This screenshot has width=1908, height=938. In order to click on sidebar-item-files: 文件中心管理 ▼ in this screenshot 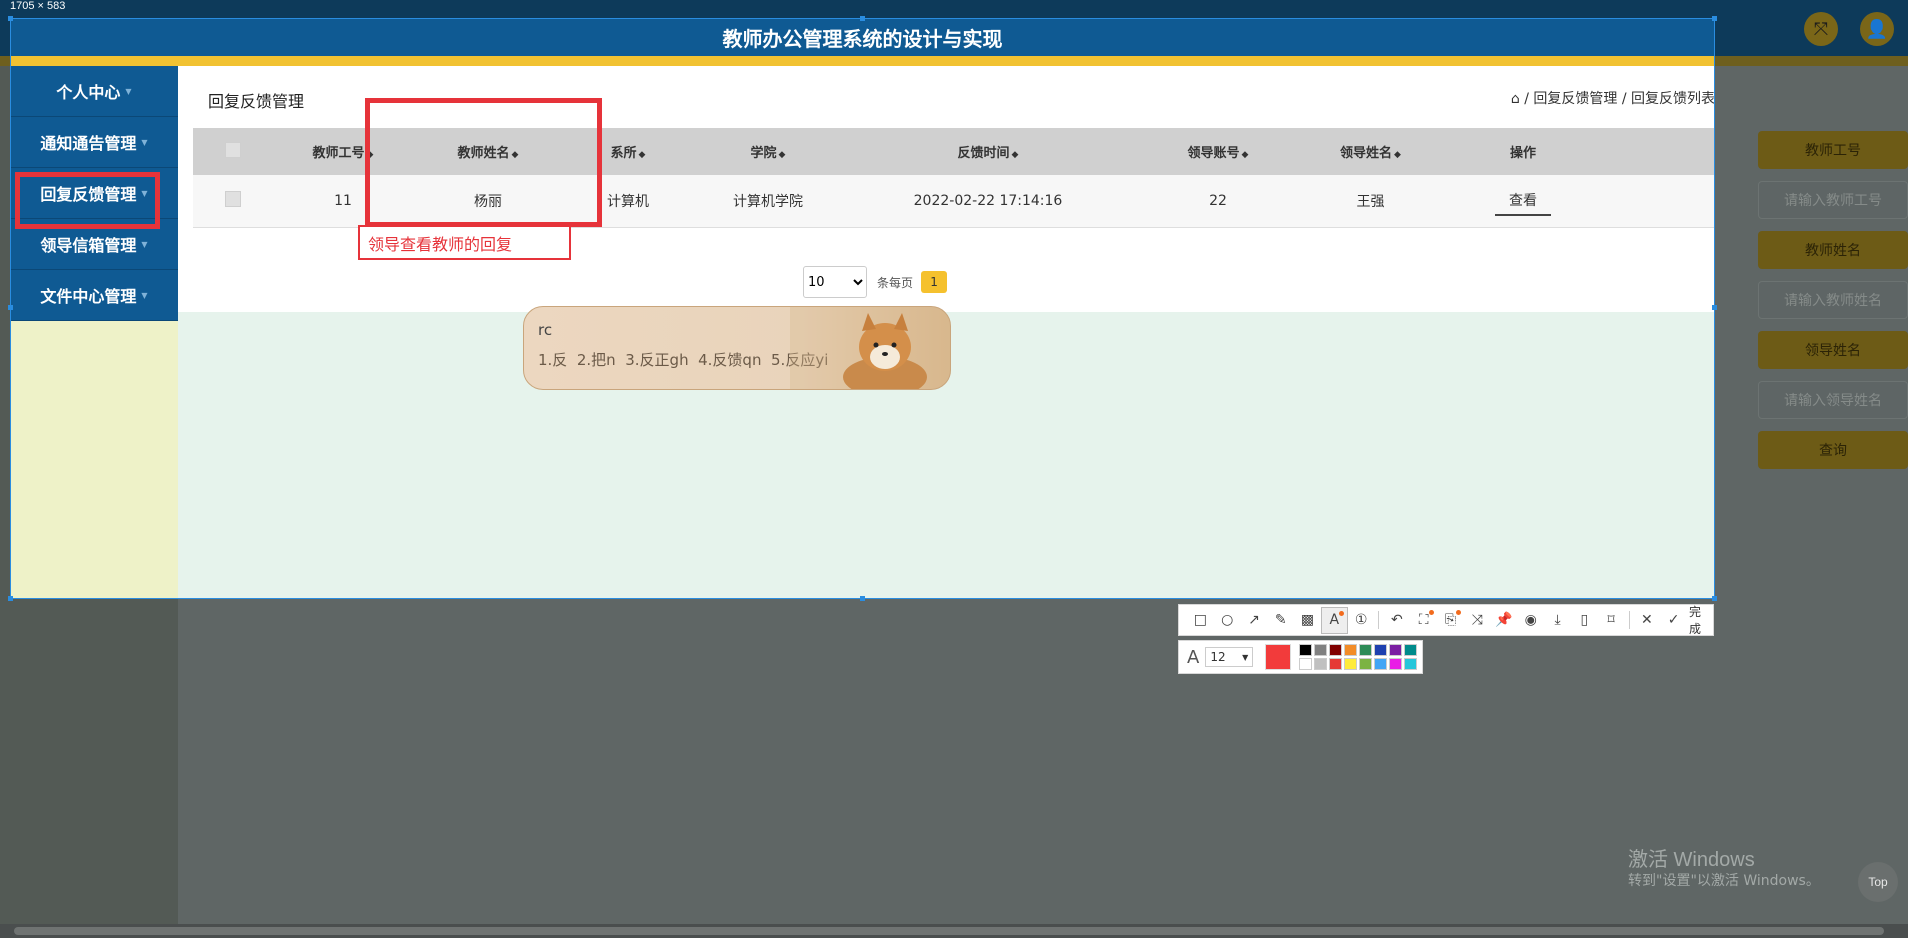, I will do `click(94, 295)`.